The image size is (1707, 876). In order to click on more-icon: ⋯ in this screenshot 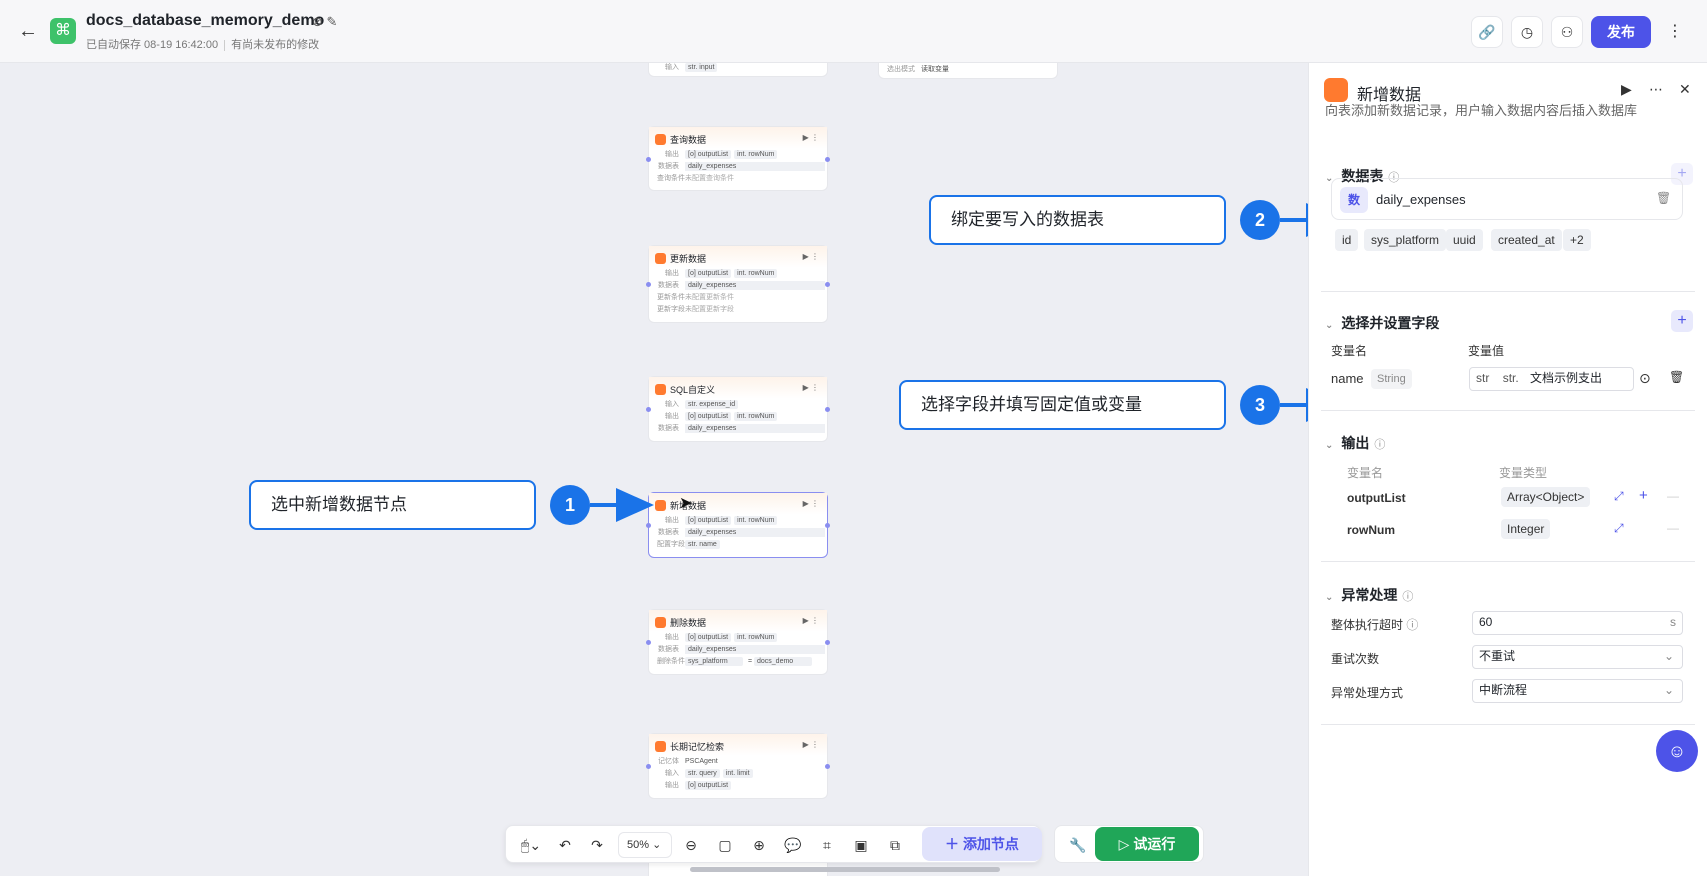, I will do `click(1656, 89)`.